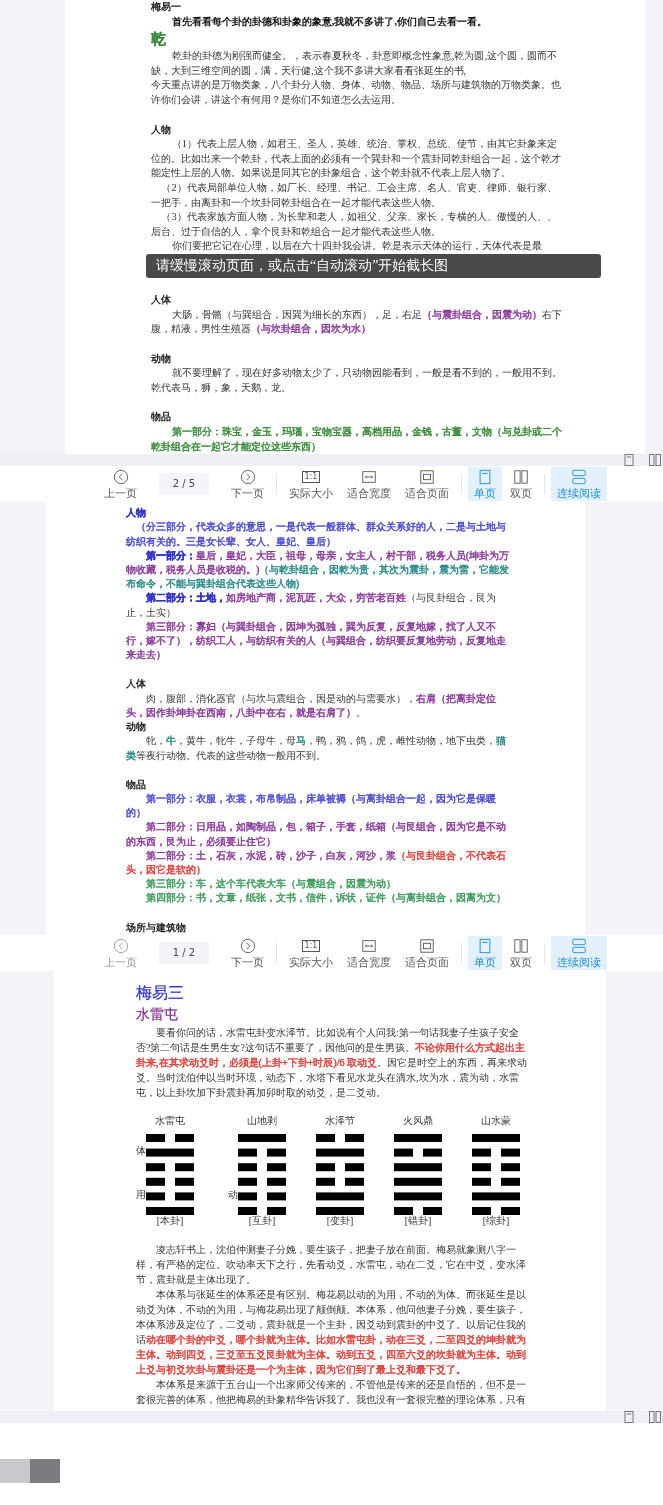 This screenshot has height=1505, width=663. What do you see at coordinates (329, 21) in the screenshot?
I see `intro-sentence: 首先看看每个卦的卦德和卦象的象意,我就不多讲了,你们自己去看一看。` at bounding box center [329, 21].